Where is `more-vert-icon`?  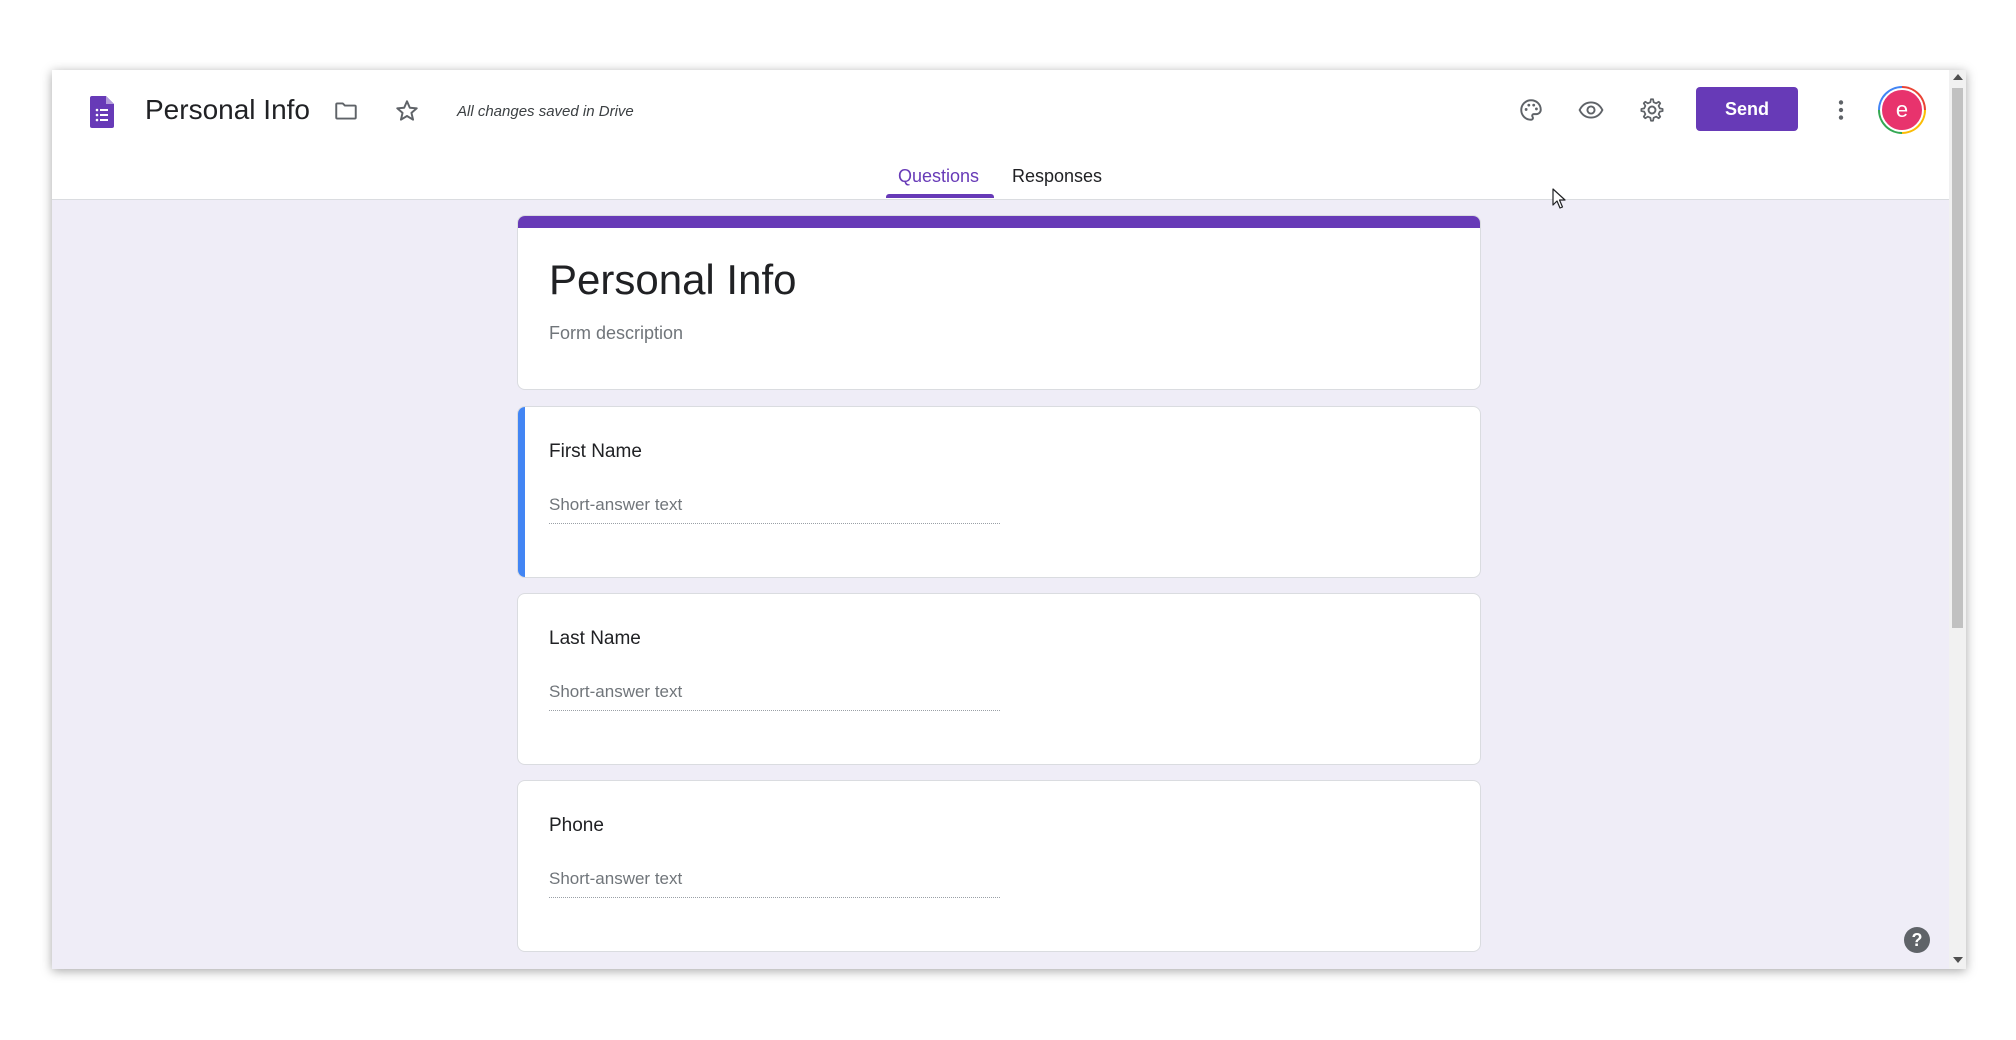
more-vert-icon is located at coordinates (1841, 110).